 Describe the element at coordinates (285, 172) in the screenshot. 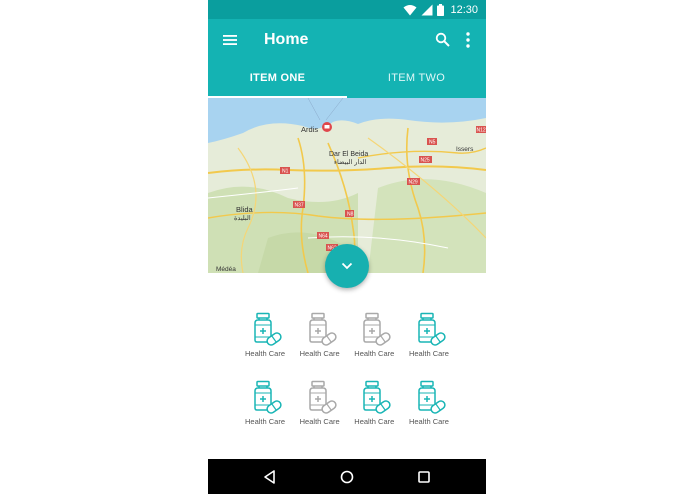

I see `road-label-n1: N1` at that location.